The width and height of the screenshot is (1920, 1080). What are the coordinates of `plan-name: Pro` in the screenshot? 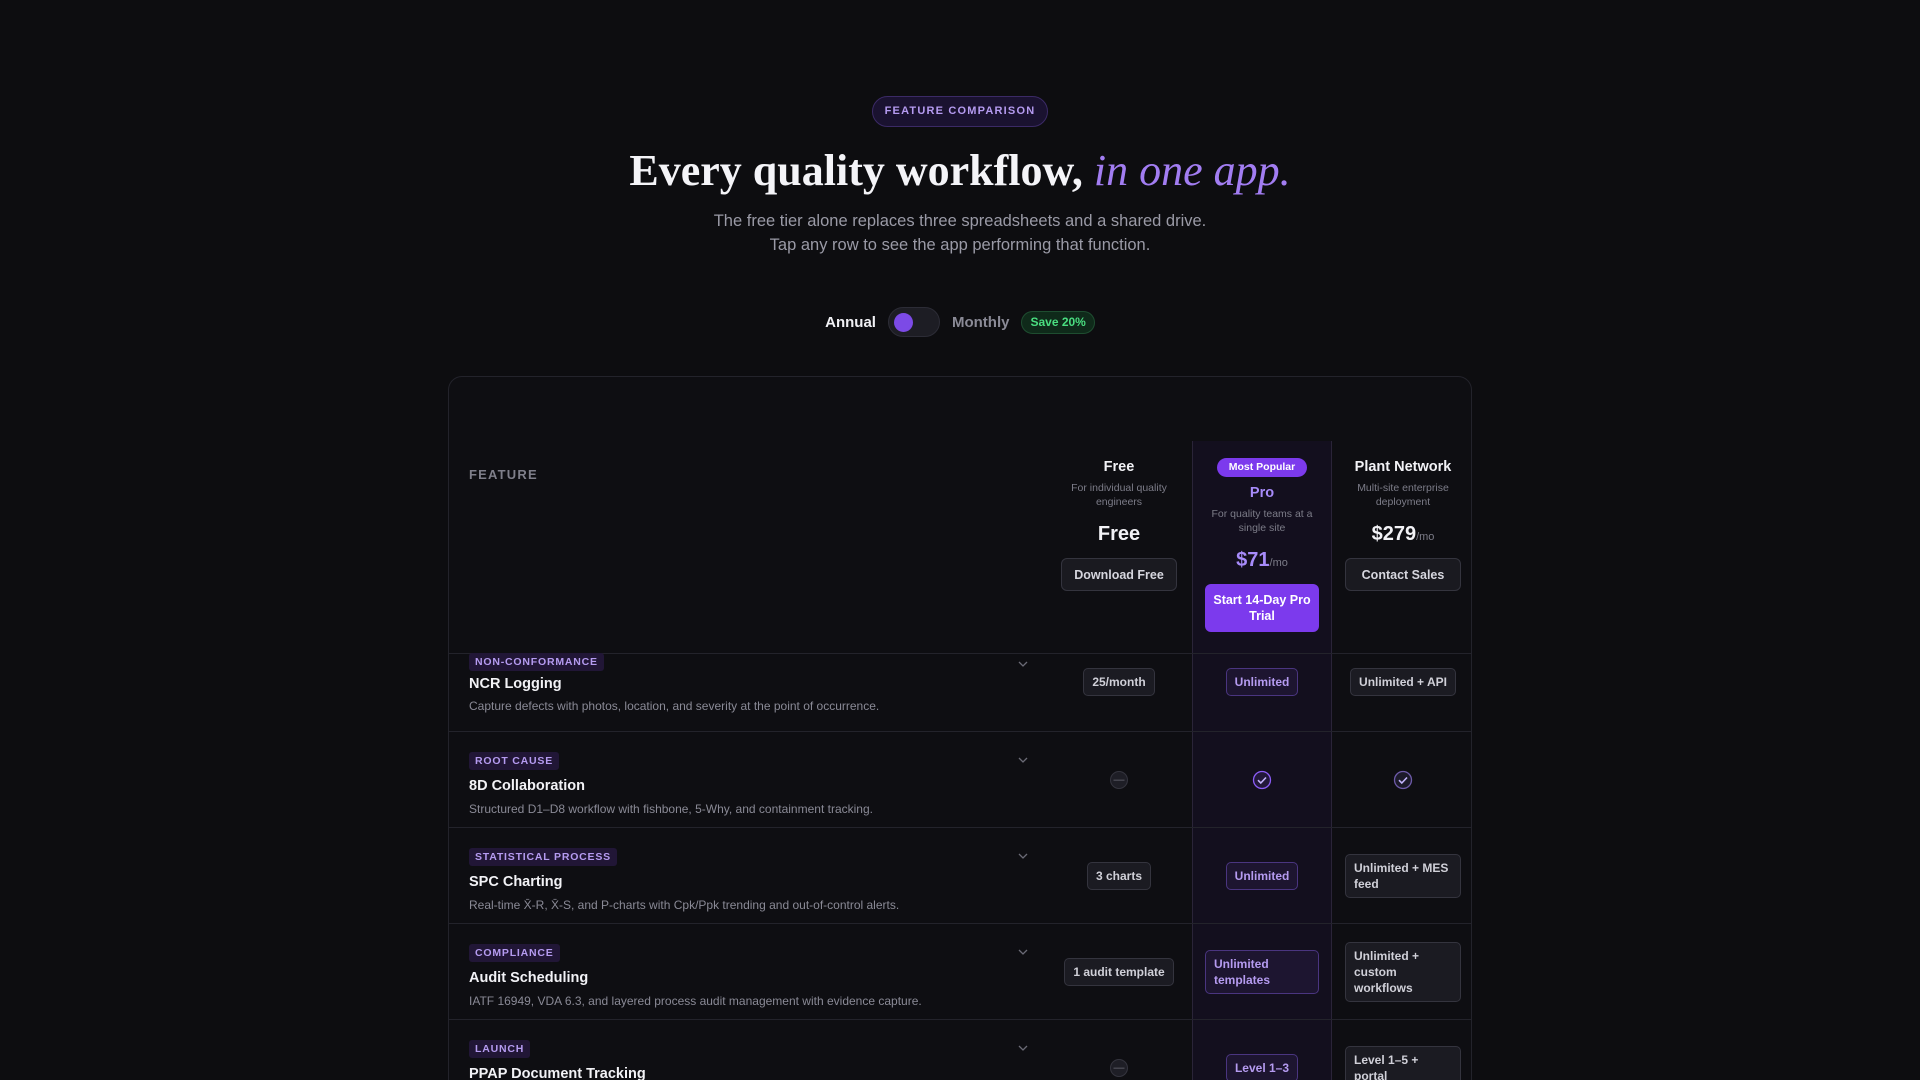 It's located at (1262, 493).